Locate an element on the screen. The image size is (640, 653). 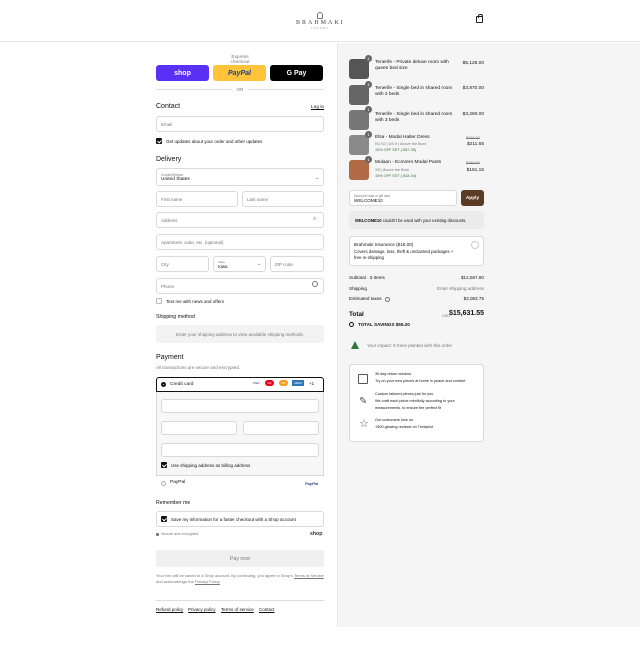
shop-privacy-link: Privacy Policy is located at coordinates (207, 581).